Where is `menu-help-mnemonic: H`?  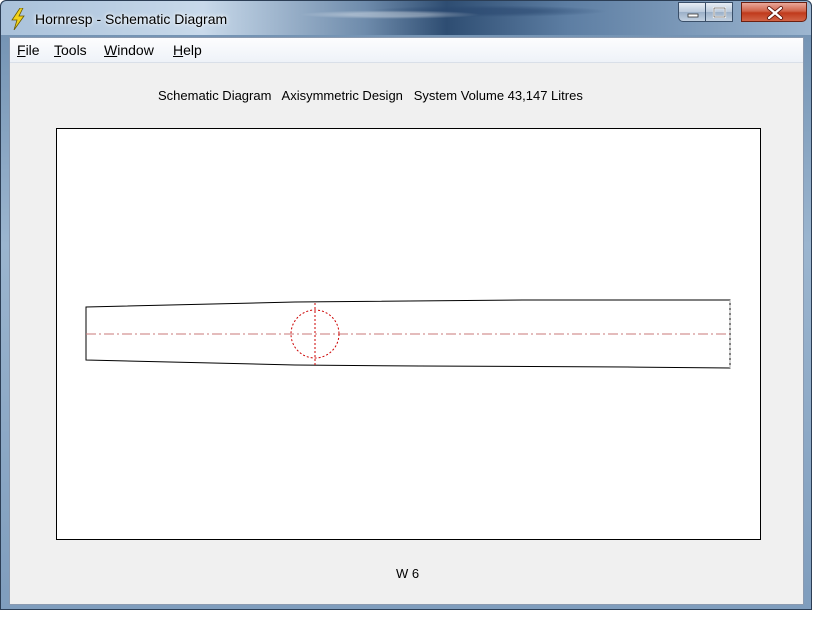 menu-help-mnemonic: H is located at coordinates (178, 50).